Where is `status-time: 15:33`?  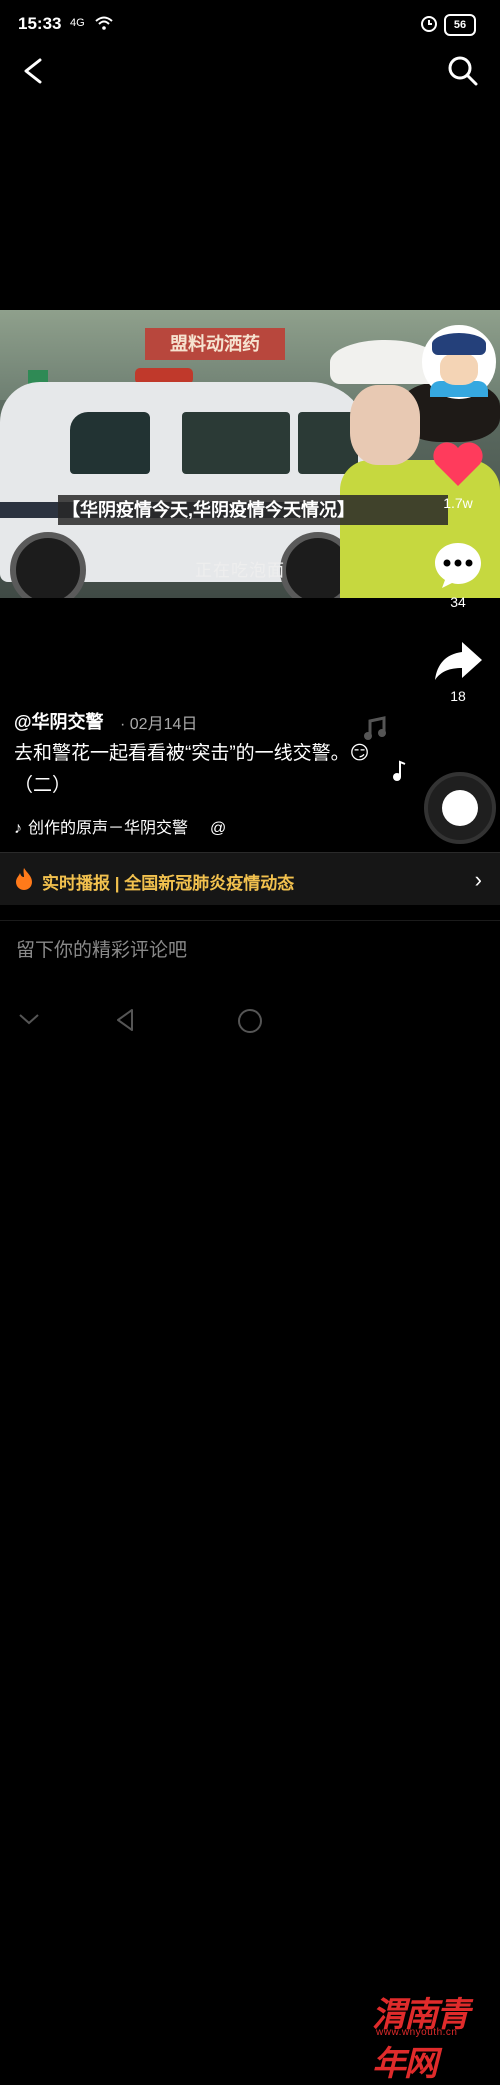 status-time: 15:33 is located at coordinates (40, 23).